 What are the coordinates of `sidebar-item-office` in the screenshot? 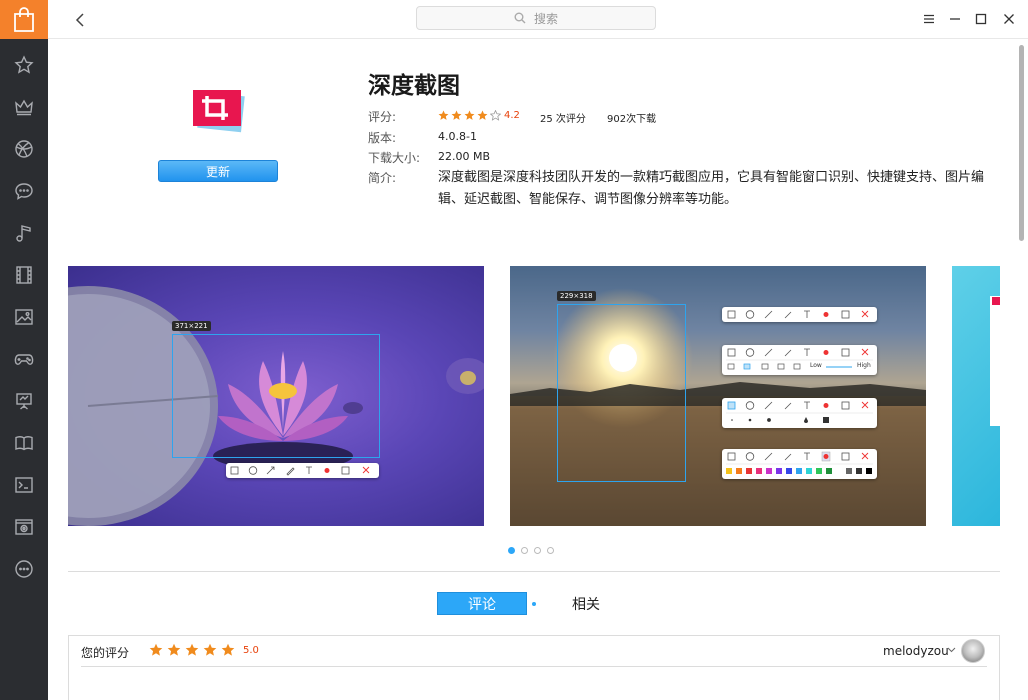 It's located at (24, 401).